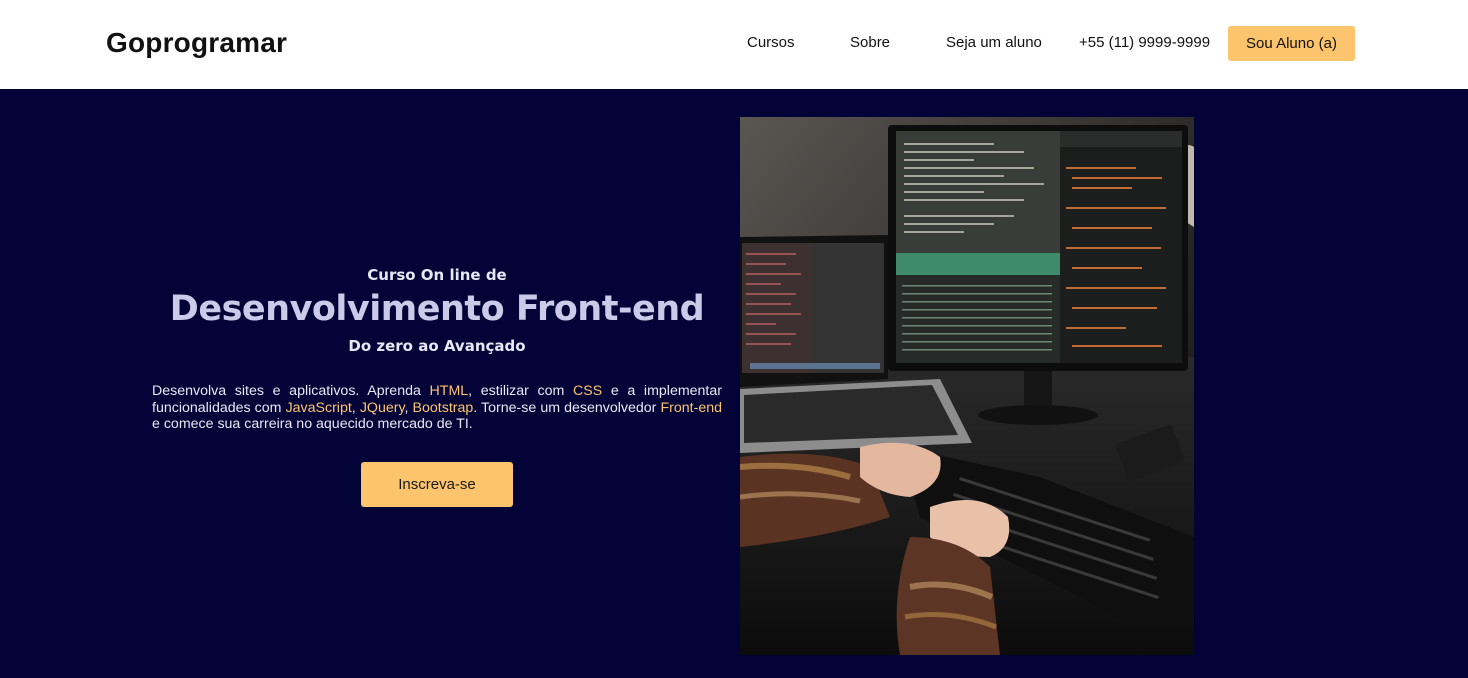 This screenshot has width=1468, height=678. Describe the element at coordinates (691, 407) in the screenshot. I see `desc-highlight-frontend: Front-end` at that location.